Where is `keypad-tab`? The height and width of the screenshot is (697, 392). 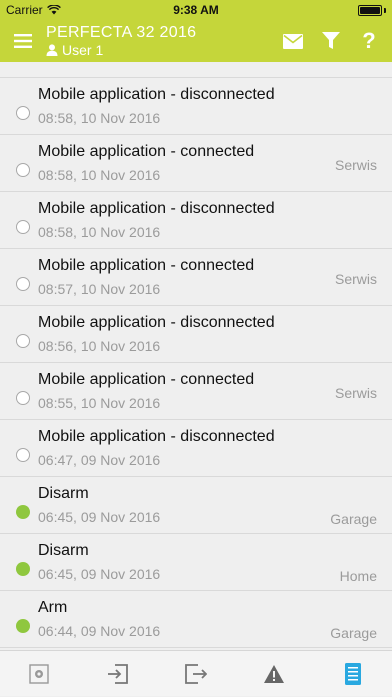 keypad-tab is located at coordinates (39, 674).